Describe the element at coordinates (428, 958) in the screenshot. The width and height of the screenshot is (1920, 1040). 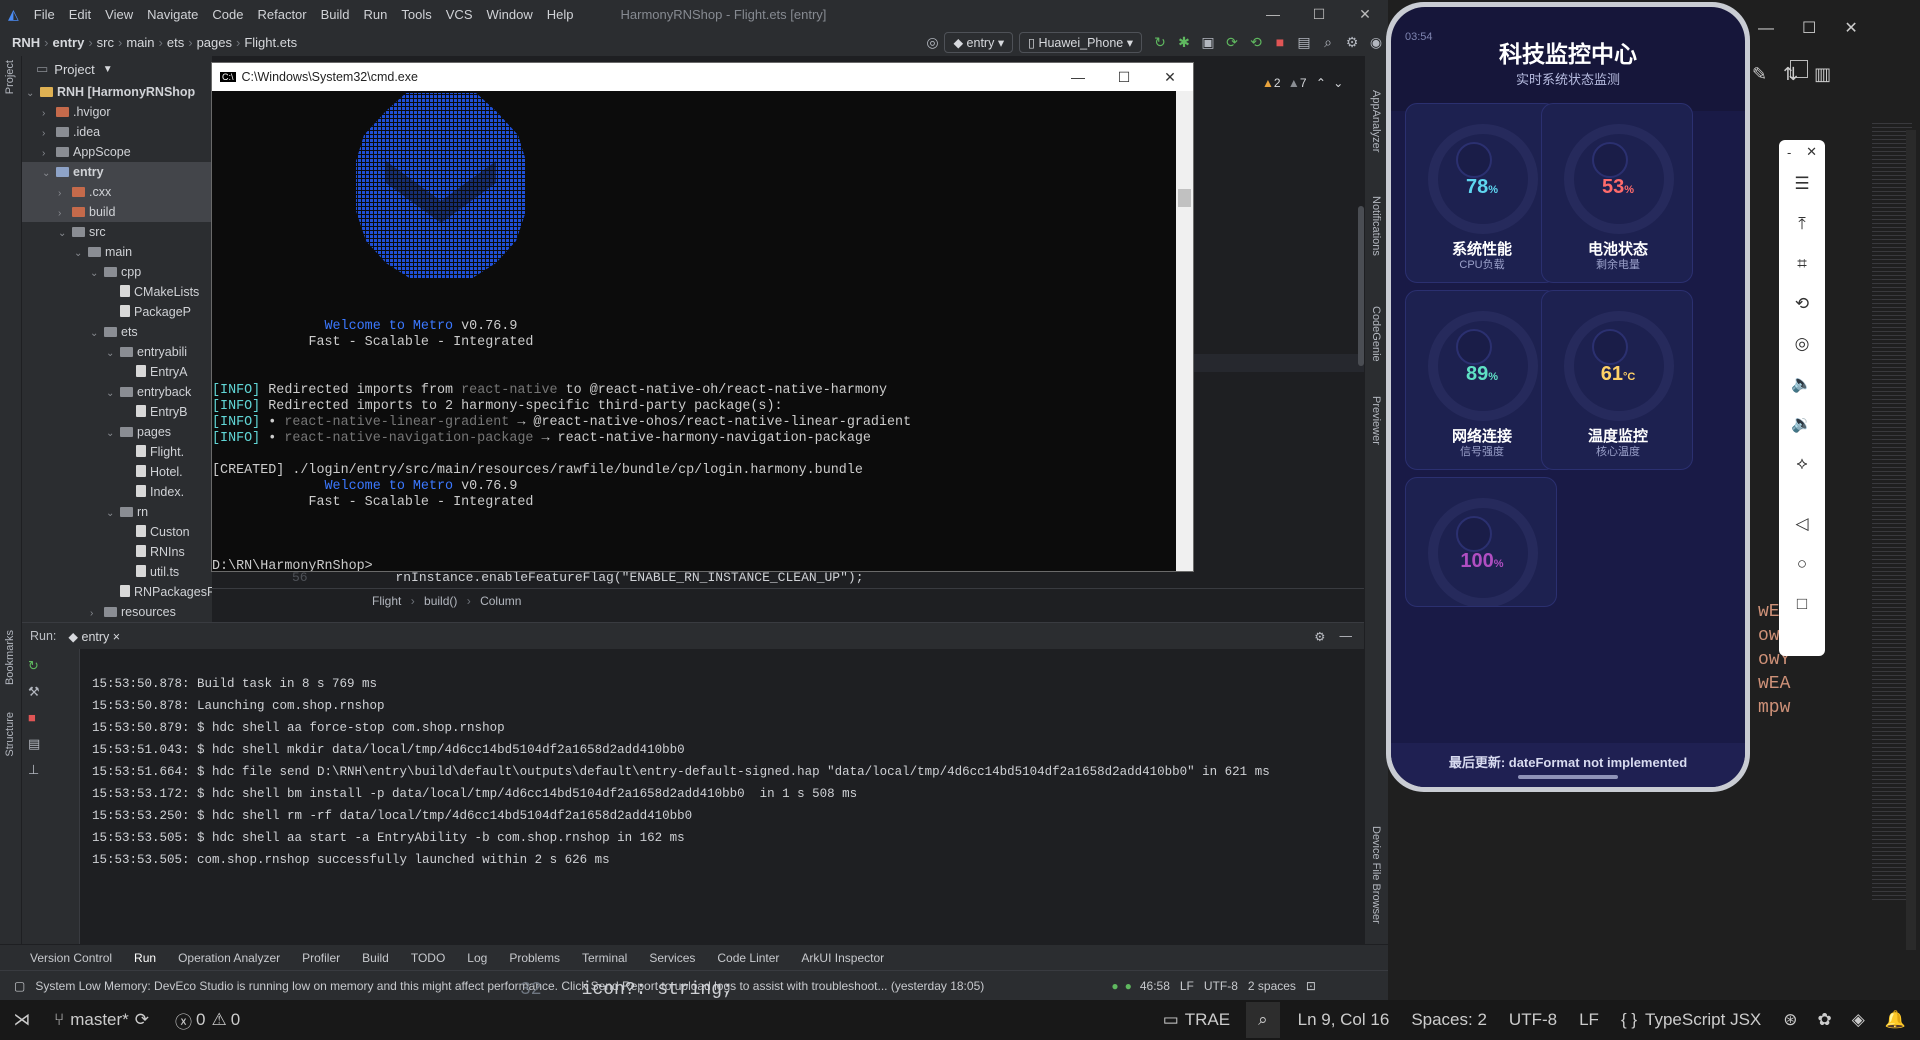
I see `bottom-tab-todo: TODO` at that location.